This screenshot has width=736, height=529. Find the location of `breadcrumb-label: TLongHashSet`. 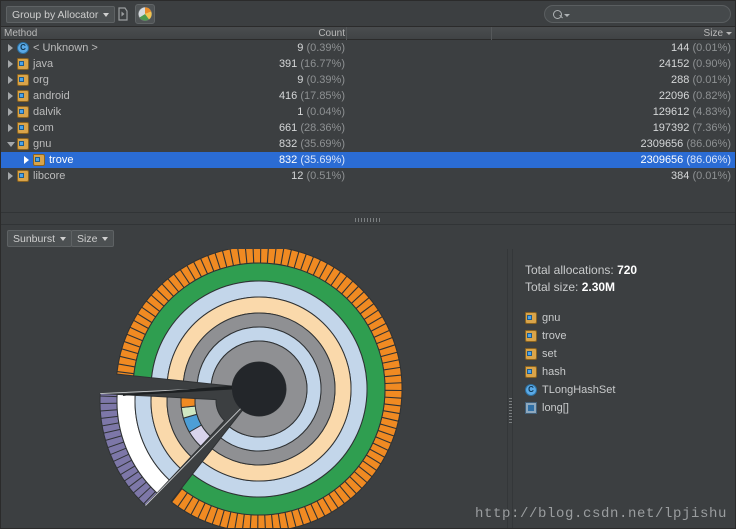

breadcrumb-label: TLongHashSet is located at coordinates (579, 390).